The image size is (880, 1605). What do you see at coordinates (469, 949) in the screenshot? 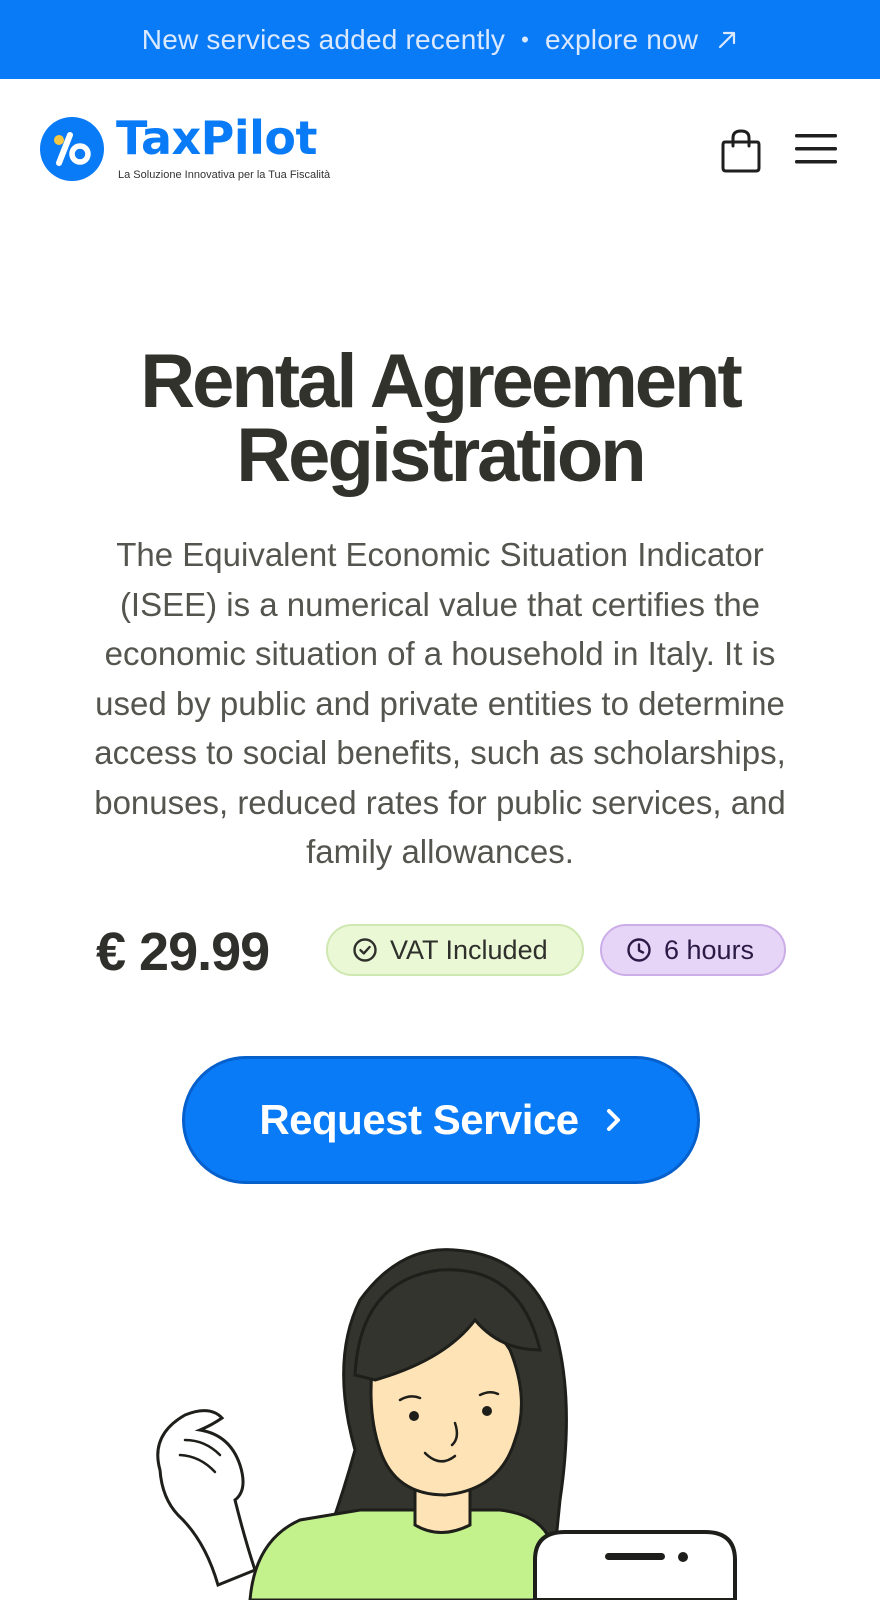
I see `vat-badge-label: VAT Included` at bounding box center [469, 949].